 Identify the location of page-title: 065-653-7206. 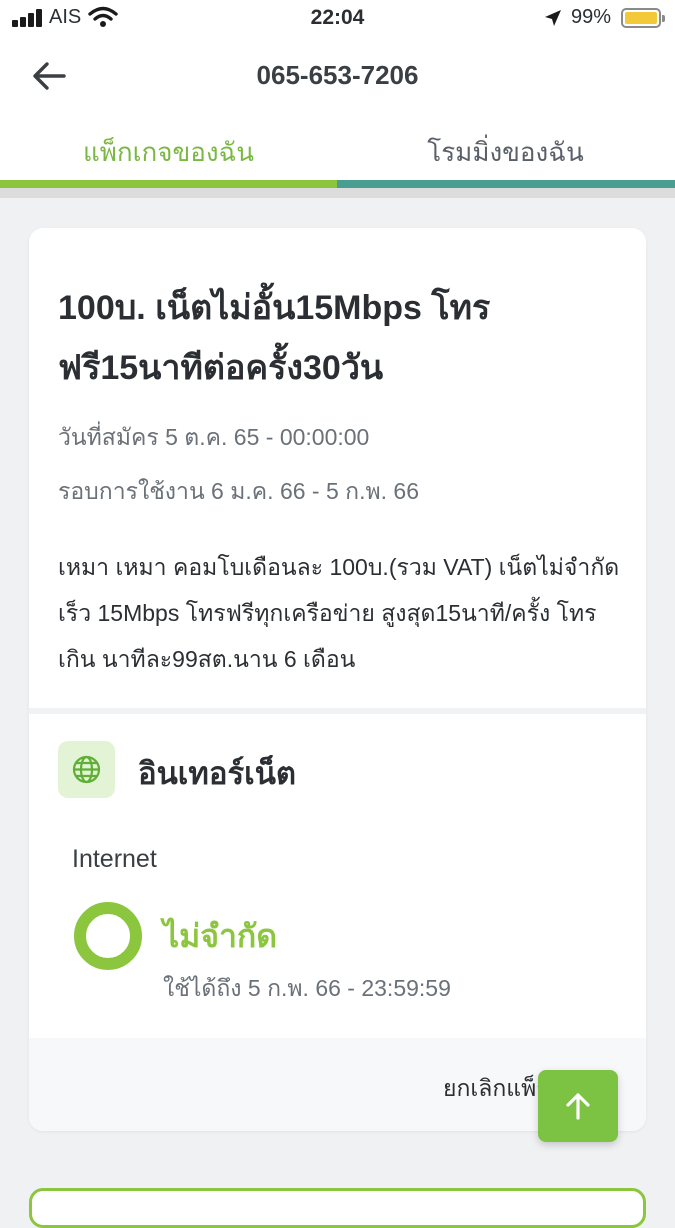
(337, 75).